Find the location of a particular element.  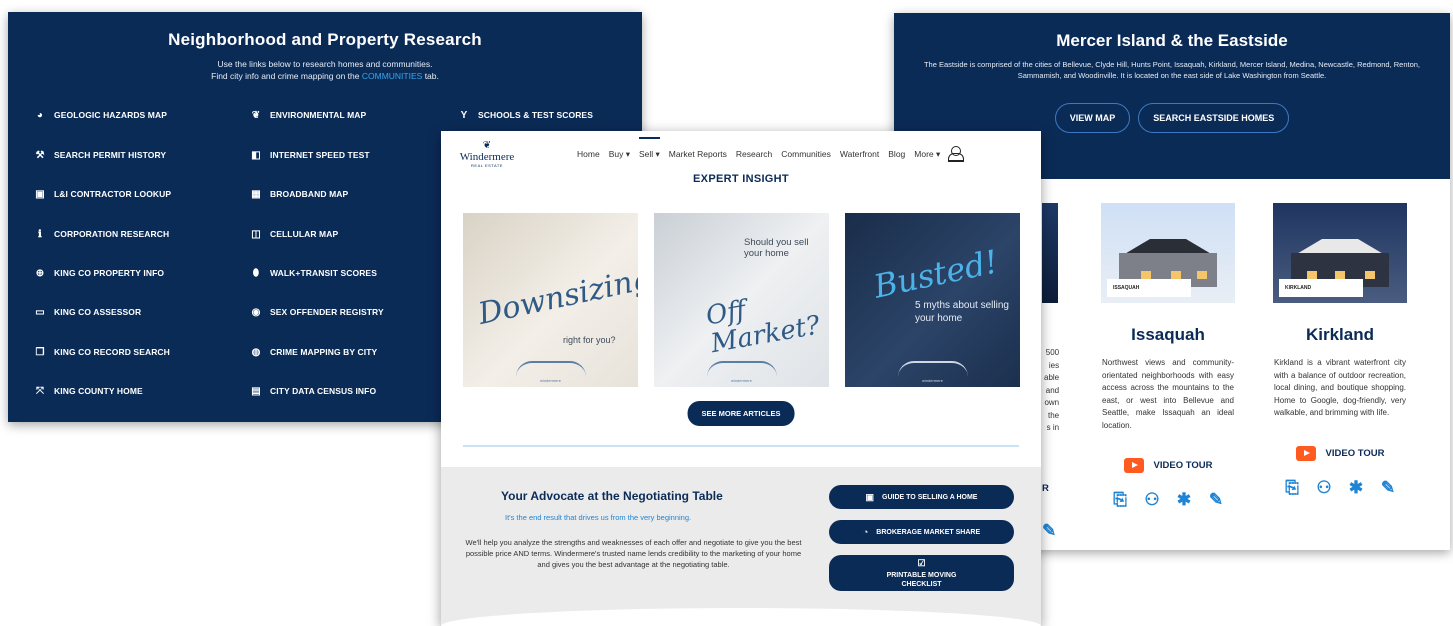

see-more-articles-button: SEE MORE ARTICLES is located at coordinates (741, 413).